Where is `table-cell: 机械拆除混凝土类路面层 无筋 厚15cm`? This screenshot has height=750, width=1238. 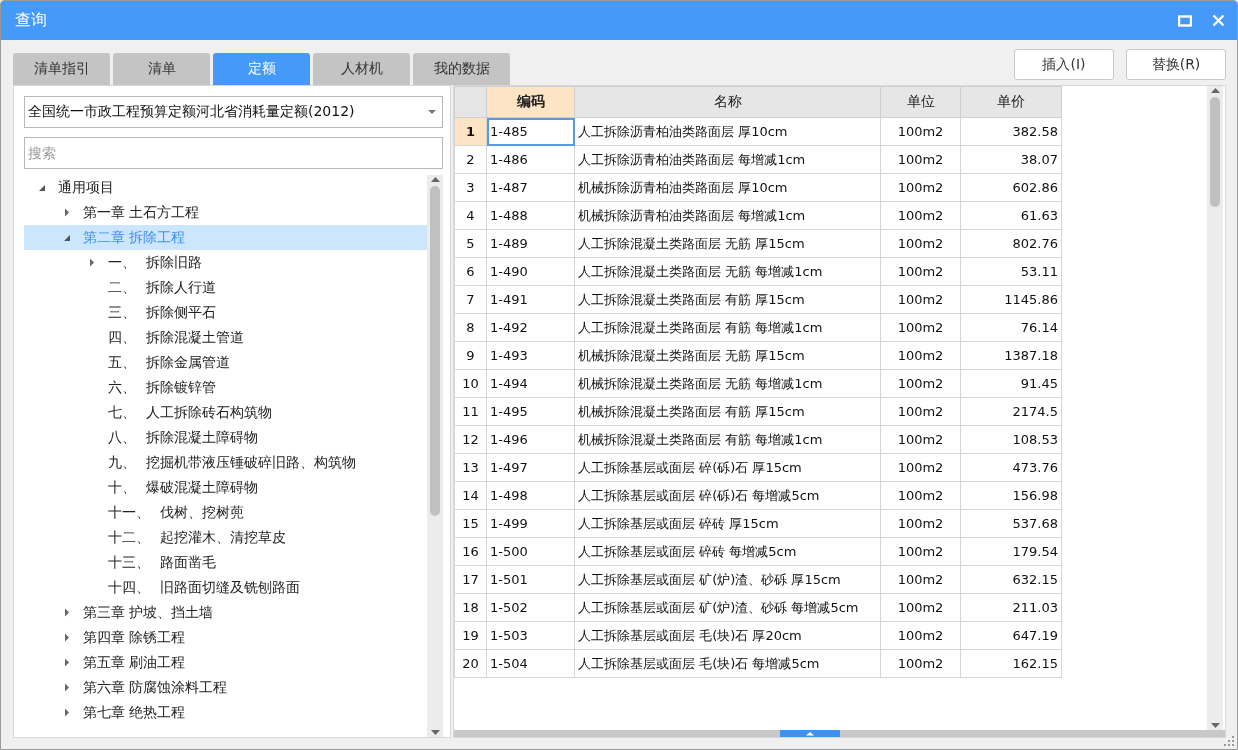
table-cell: 机械拆除混凝土类路面层 无筋 厚15cm is located at coordinates (727, 355).